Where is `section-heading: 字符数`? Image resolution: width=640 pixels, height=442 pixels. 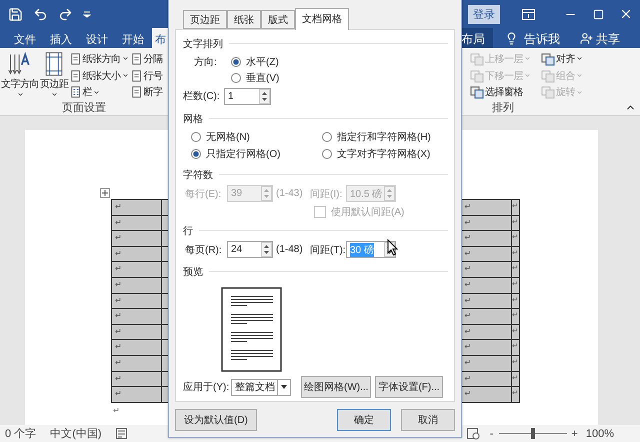 section-heading: 字符数 is located at coordinates (198, 175).